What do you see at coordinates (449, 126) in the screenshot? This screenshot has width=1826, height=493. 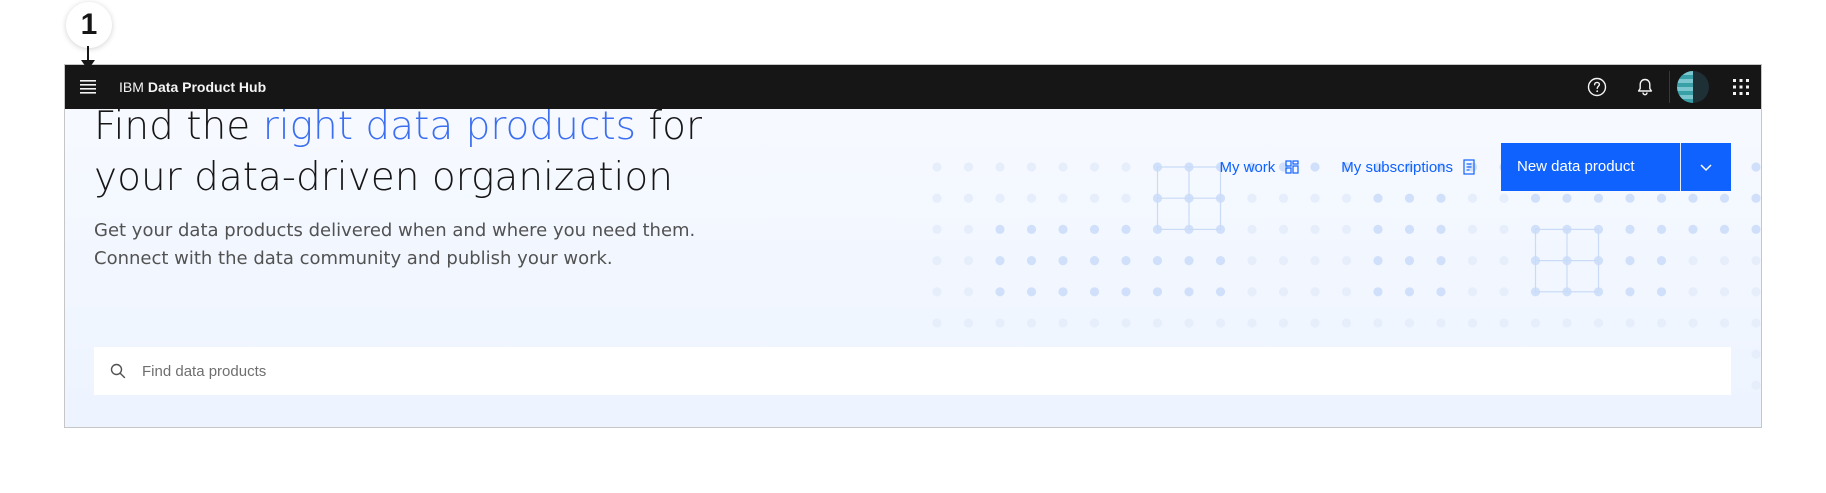 I see `headline-accent-text: right data products` at bounding box center [449, 126].